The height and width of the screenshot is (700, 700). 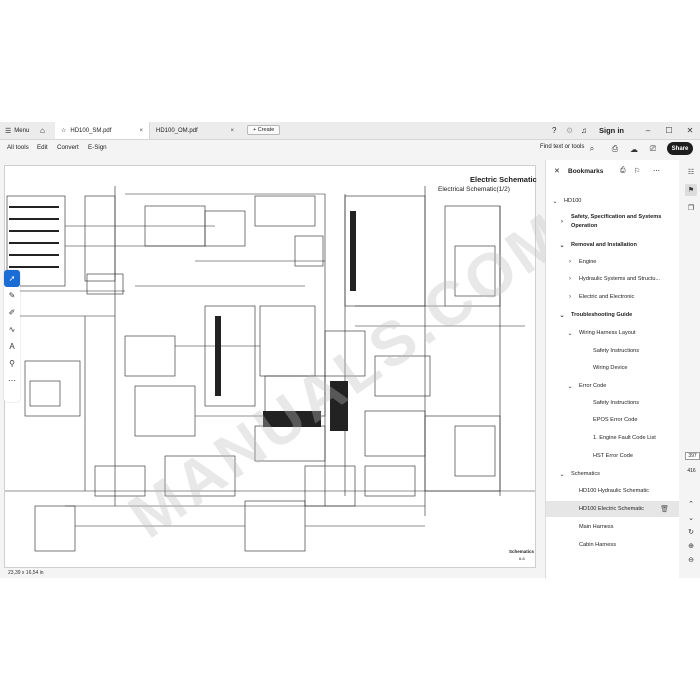 What do you see at coordinates (634, 149) in the screenshot?
I see `cloud-upload-icon: ☁` at bounding box center [634, 149].